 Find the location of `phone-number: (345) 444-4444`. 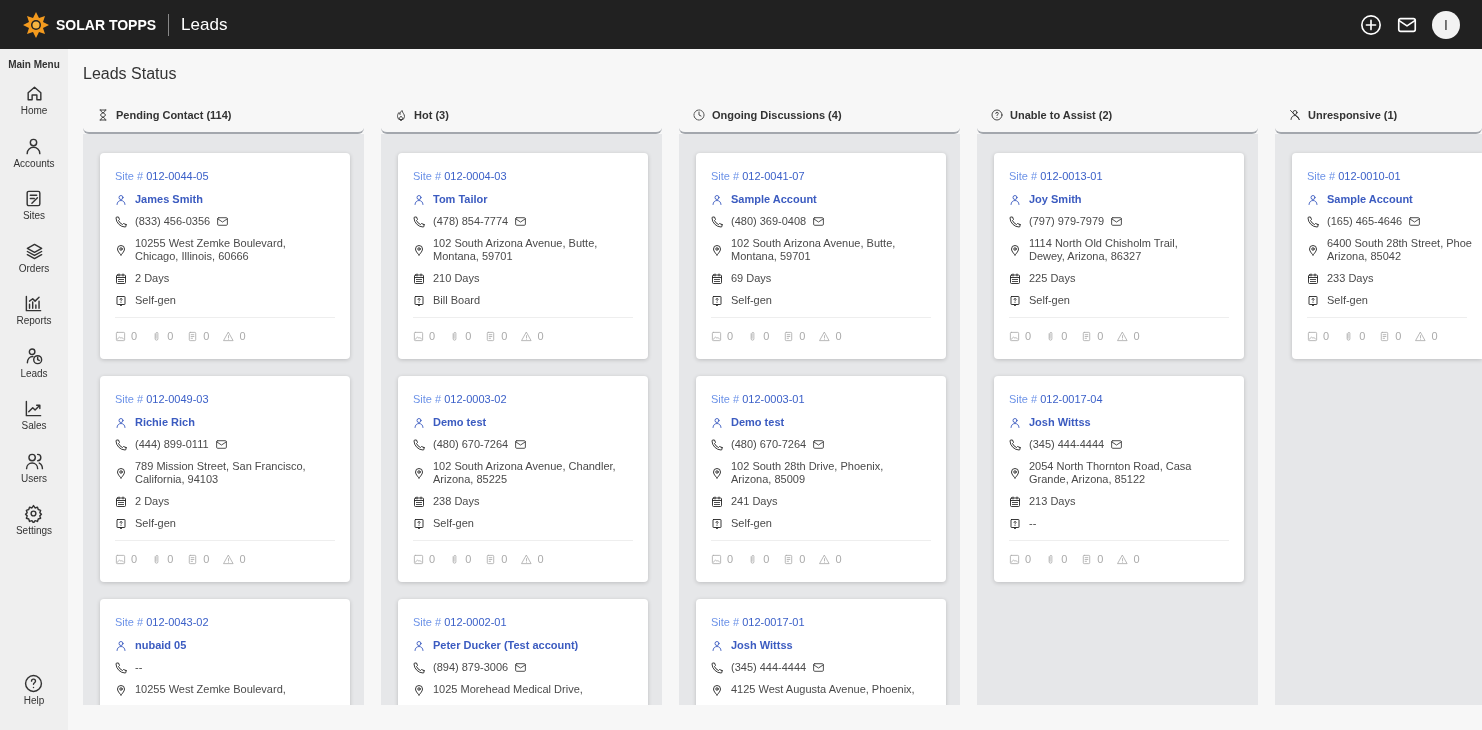

phone-number: (345) 444-4444 is located at coordinates (1067, 444).